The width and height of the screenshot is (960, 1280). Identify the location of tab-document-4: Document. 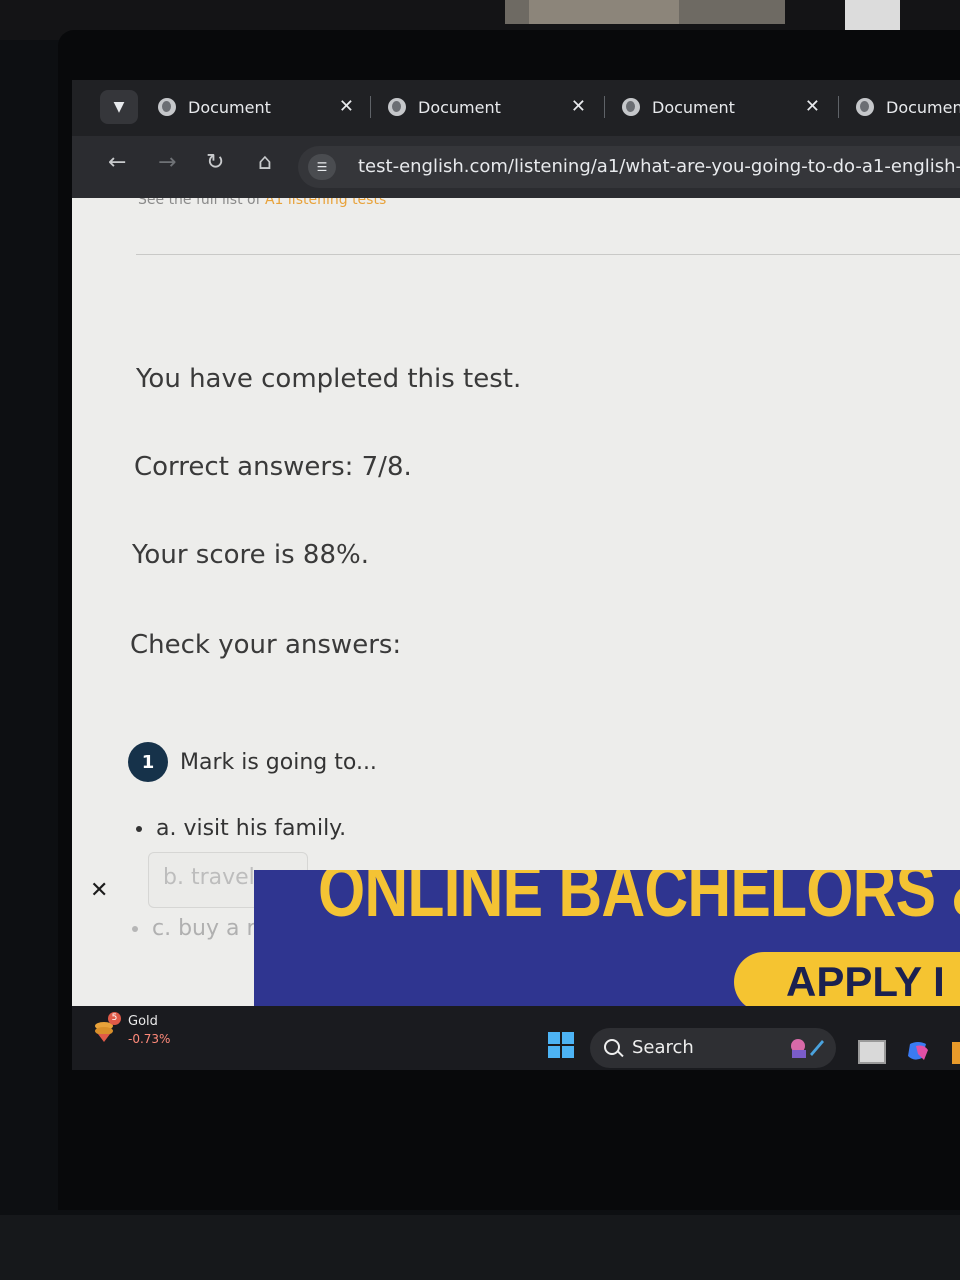
(908, 107).